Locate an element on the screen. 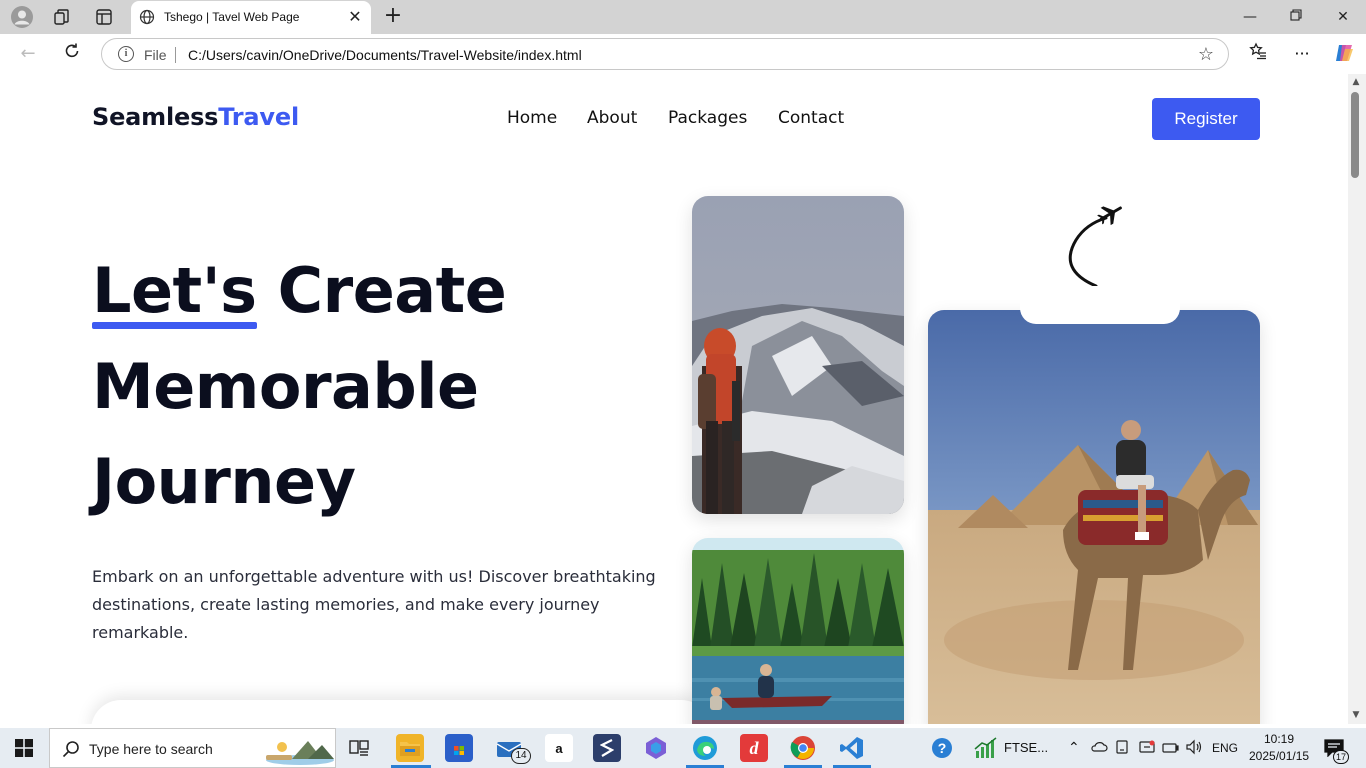 Image resolution: width=1366 pixels, height=768 pixels. airplane-trail-icon is located at coordinates (1101, 245).